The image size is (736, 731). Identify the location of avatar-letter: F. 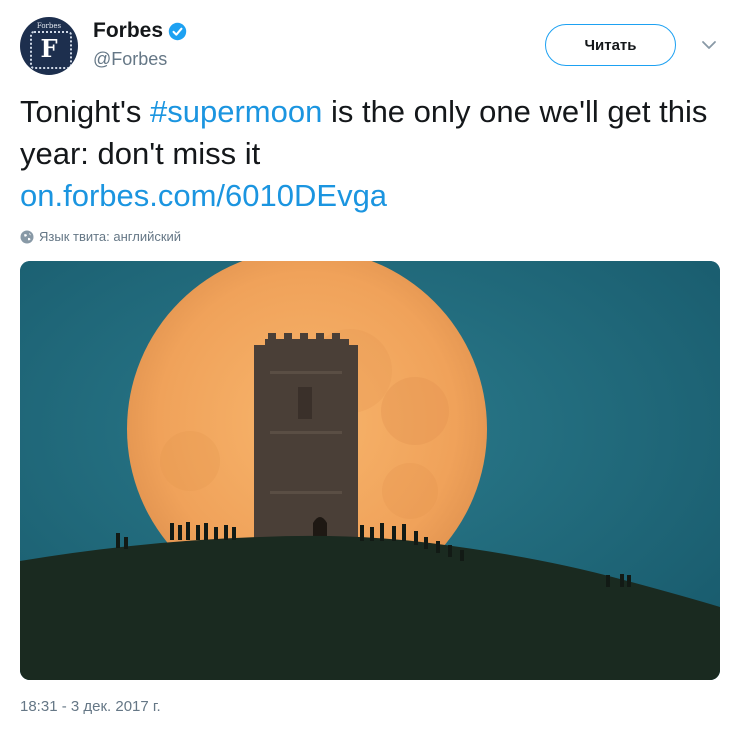
(49, 48).